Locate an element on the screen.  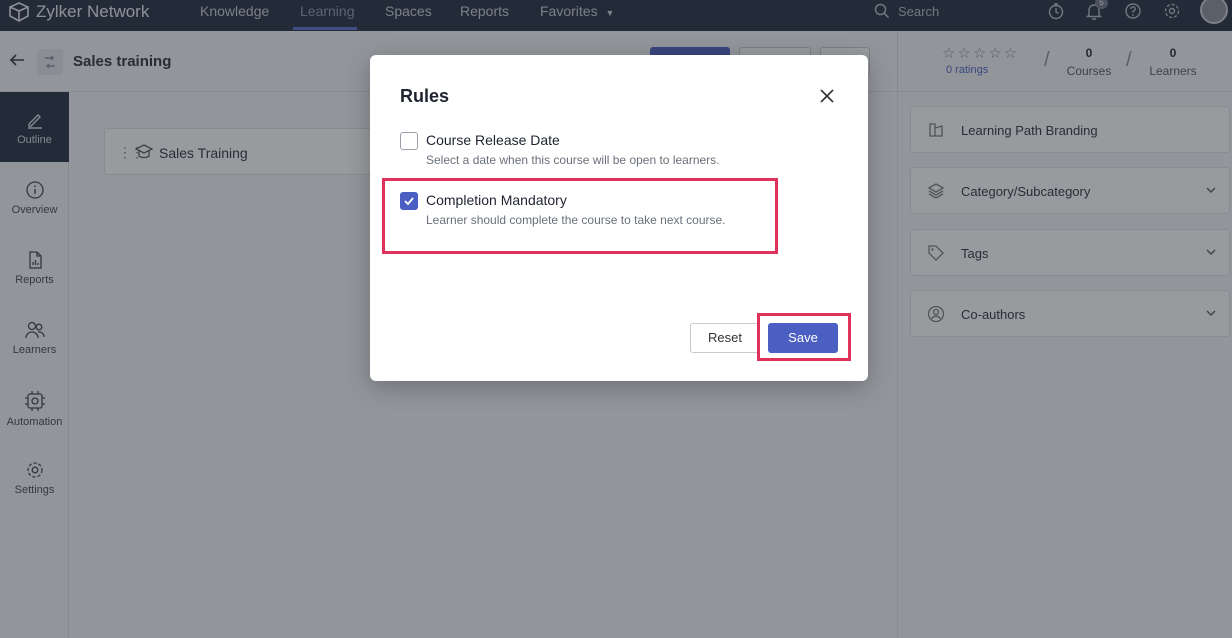
close-icon is located at coordinates (827, 96).